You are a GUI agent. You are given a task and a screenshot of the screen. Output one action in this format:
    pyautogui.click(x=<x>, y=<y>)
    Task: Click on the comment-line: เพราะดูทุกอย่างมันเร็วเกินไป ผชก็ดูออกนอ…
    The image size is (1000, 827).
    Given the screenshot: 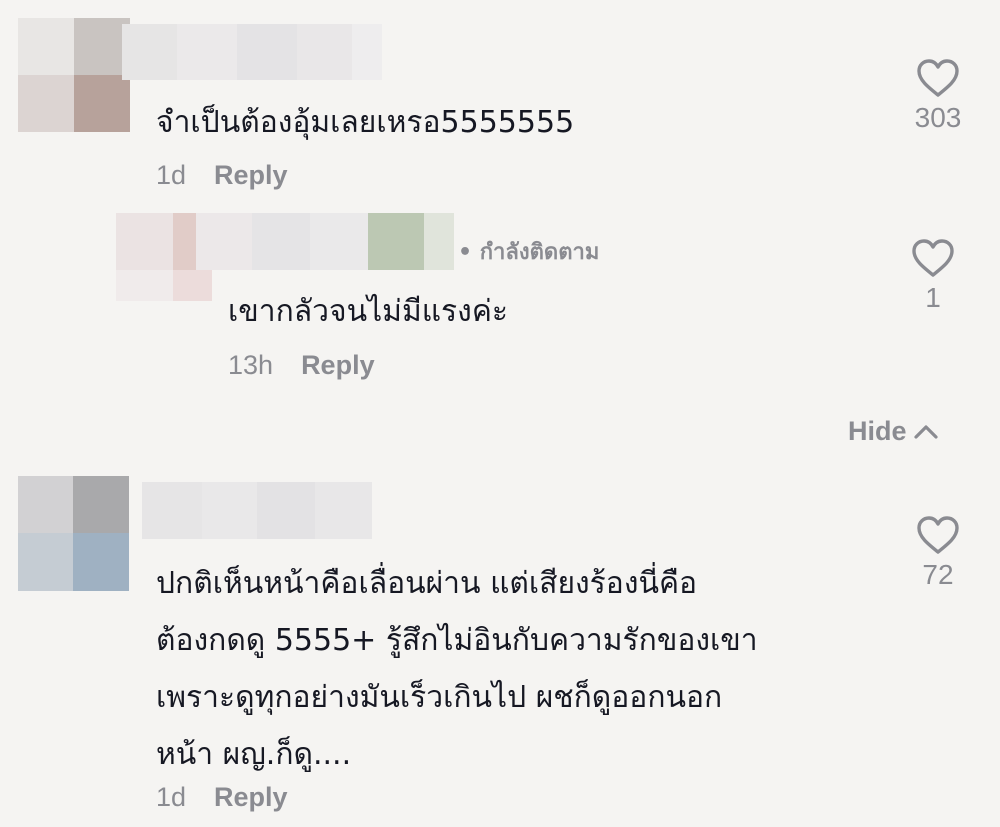 What is the action you would take?
    pyautogui.click(x=439, y=697)
    